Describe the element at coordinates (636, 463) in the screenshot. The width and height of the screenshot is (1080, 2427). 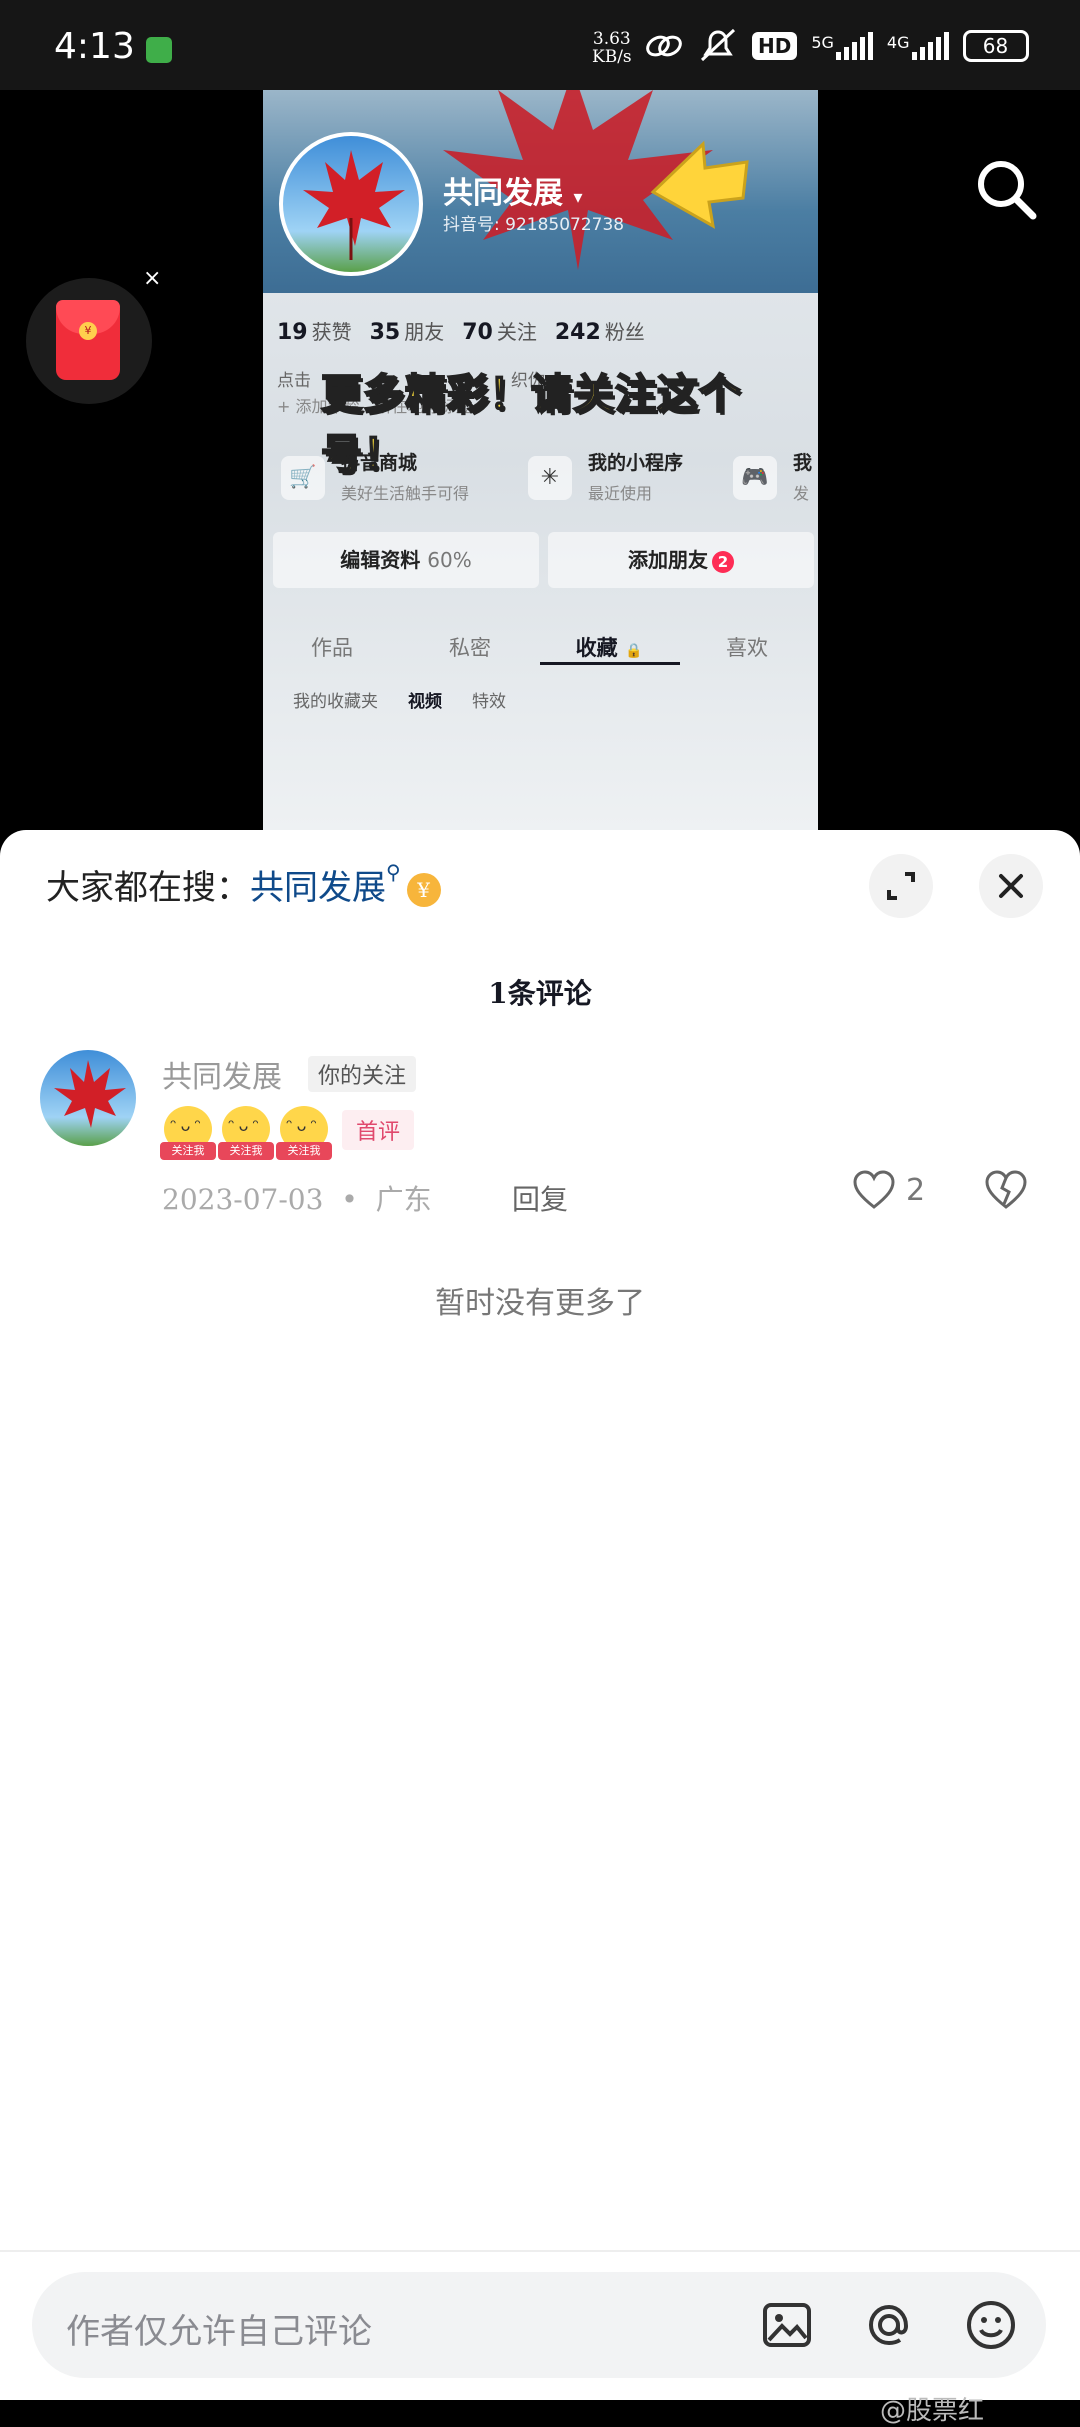
I see `tool-title: 我的小程序` at that location.